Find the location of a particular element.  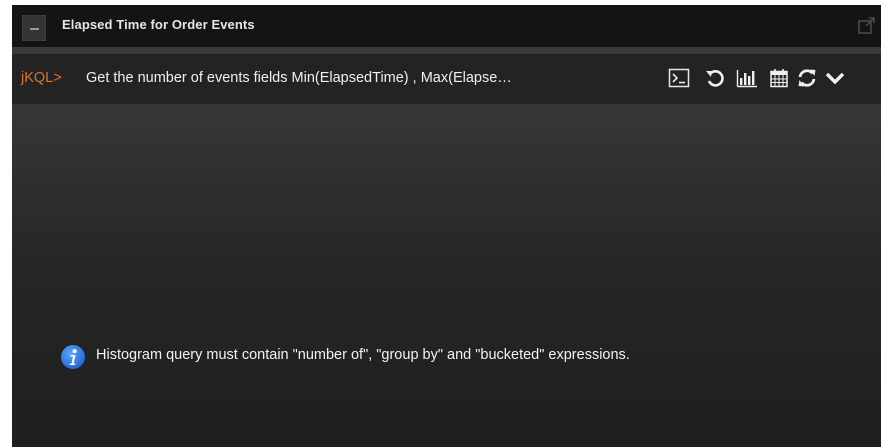

chevron-down-icon is located at coordinates (835, 78).